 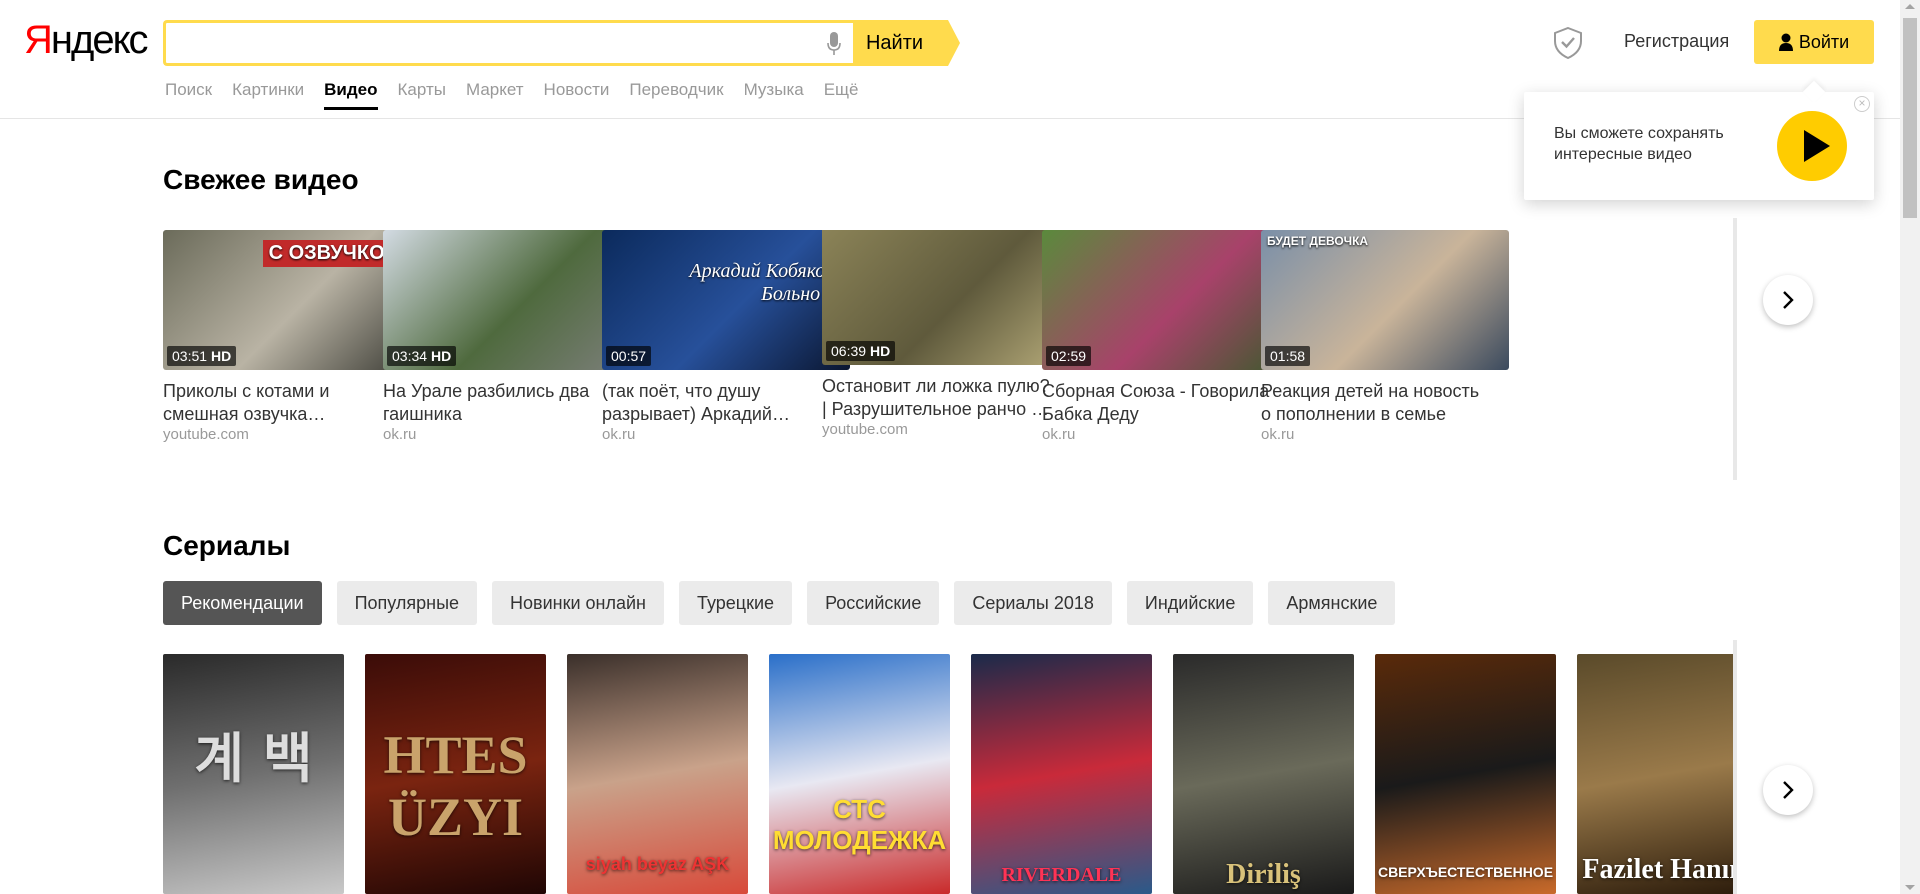 I want to click on poster-title: siyah beyaz AŞK, so click(x=657, y=864).